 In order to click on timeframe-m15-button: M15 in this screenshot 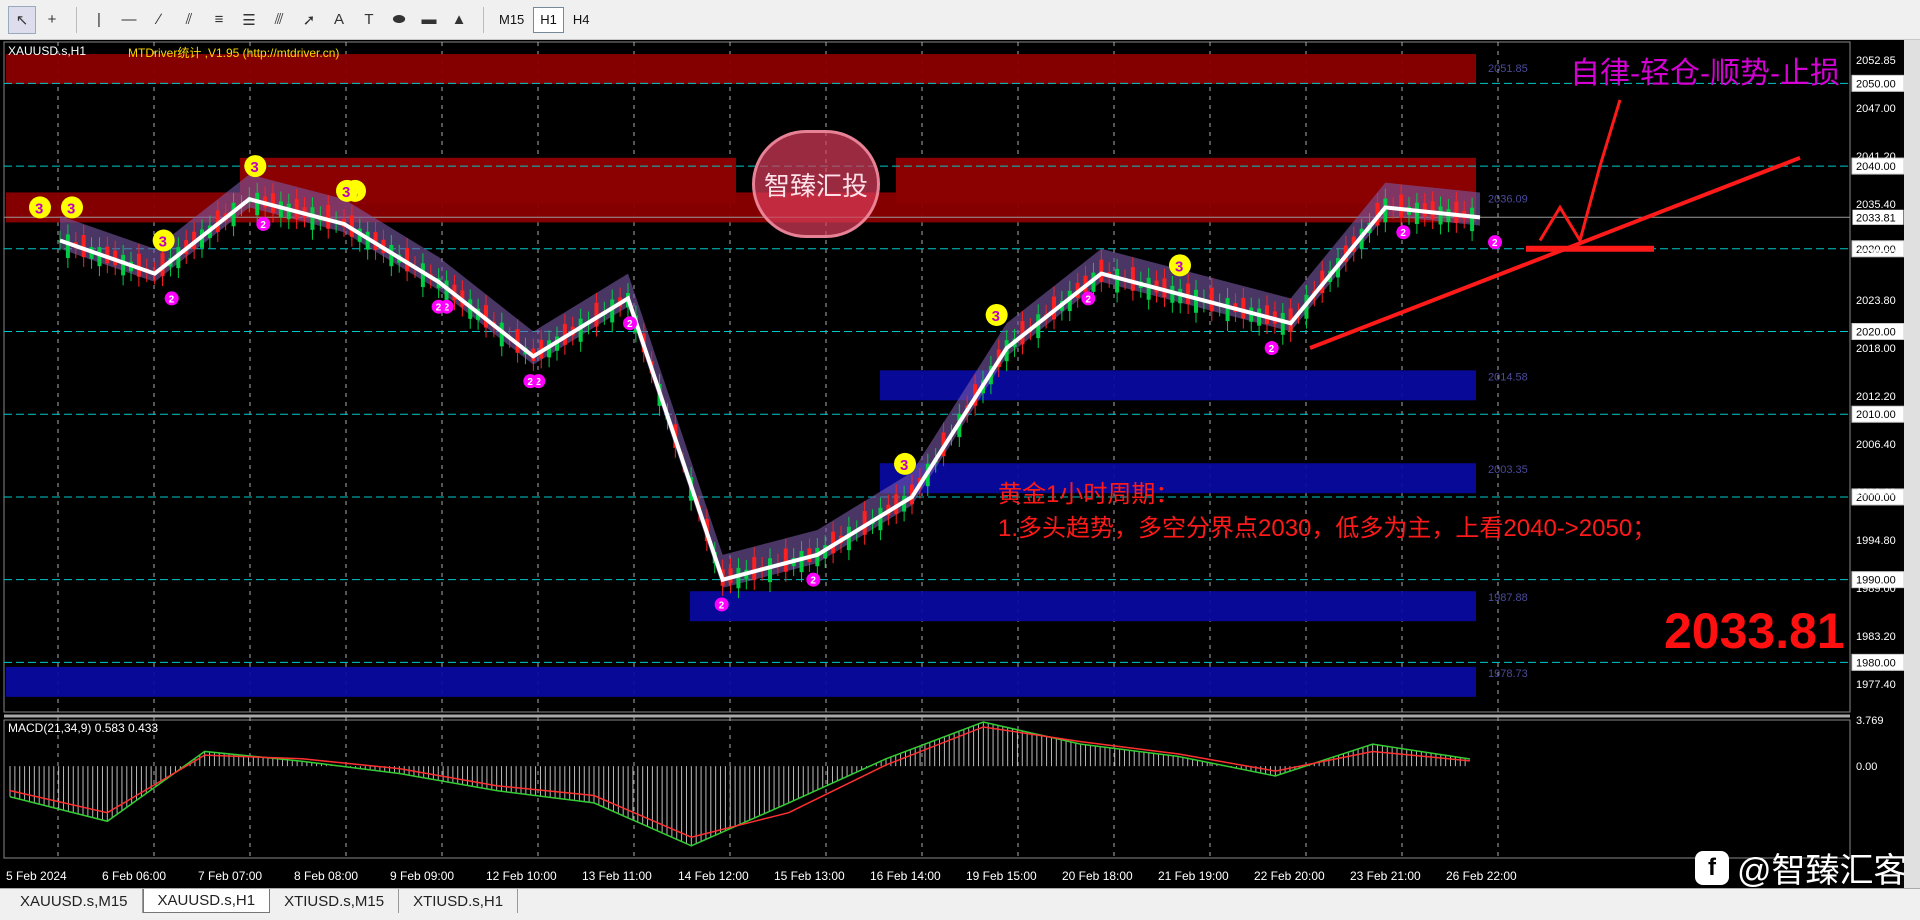, I will do `click(511, 20)`.